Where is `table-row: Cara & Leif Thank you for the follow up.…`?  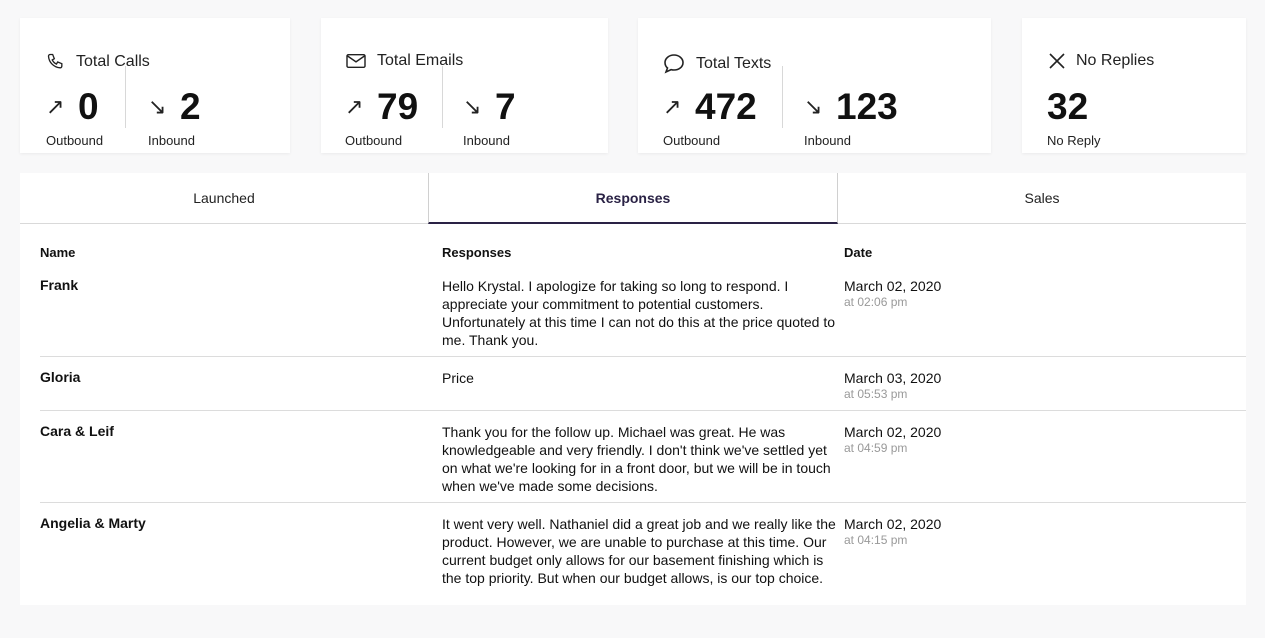 table-row: Cara & Leif Thank you for the follow up.… is located at coordinates (643, 463).